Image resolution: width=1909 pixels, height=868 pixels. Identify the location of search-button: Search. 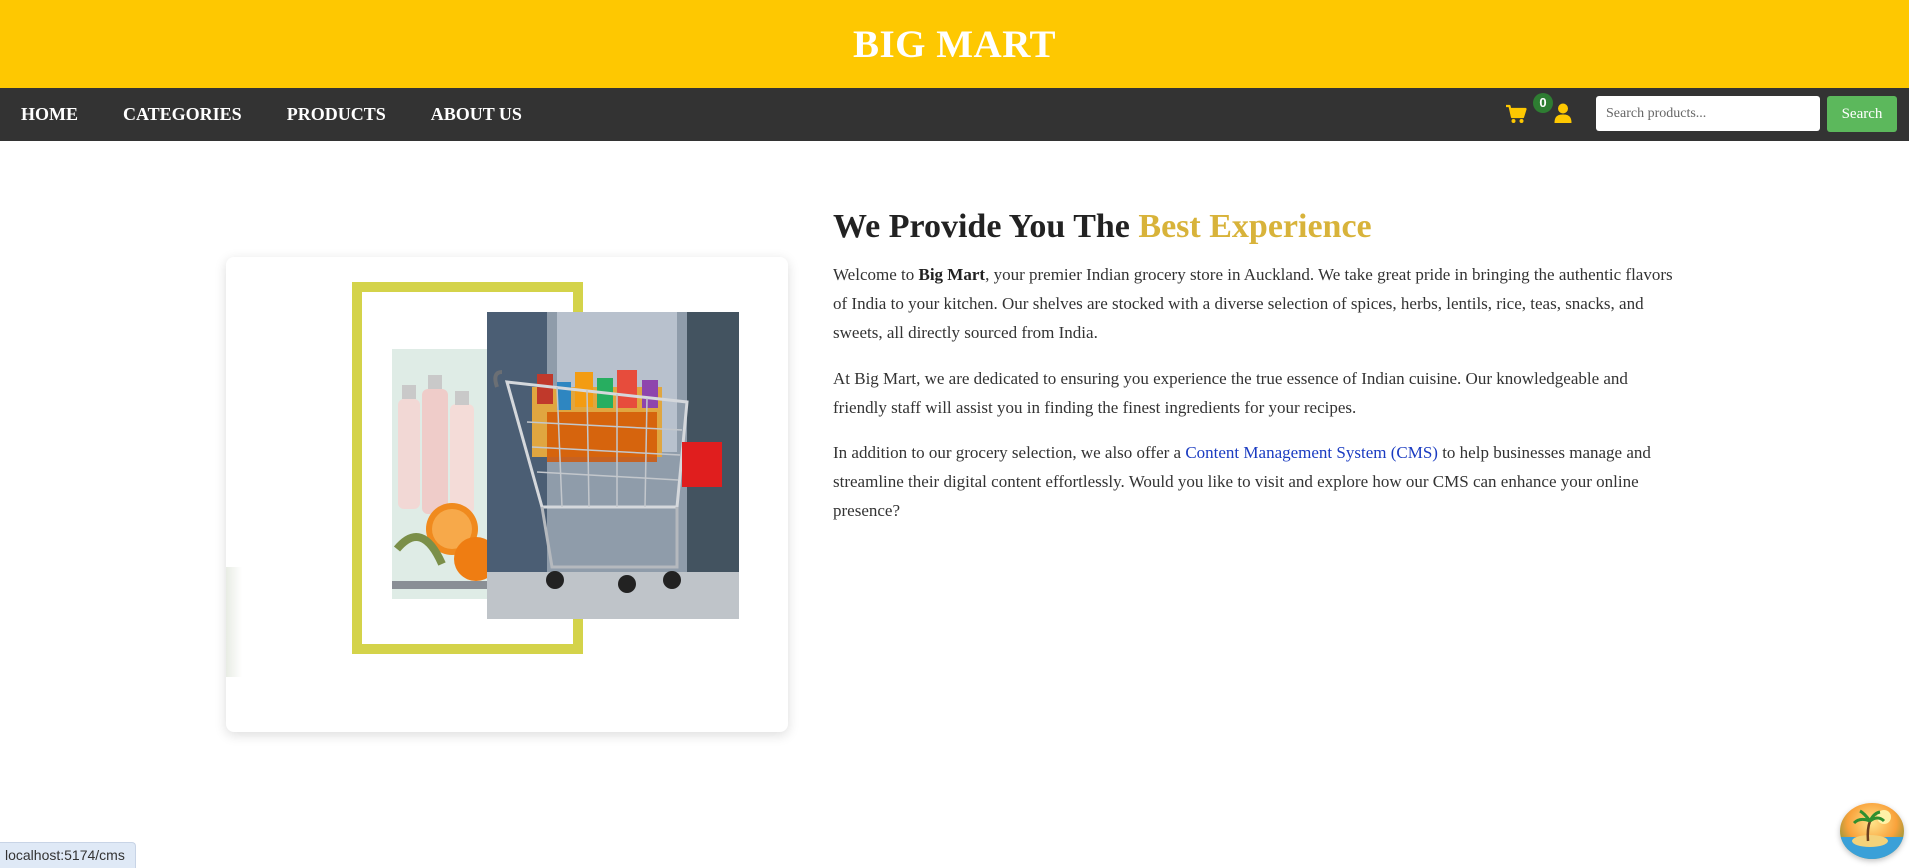
(1862, 114).